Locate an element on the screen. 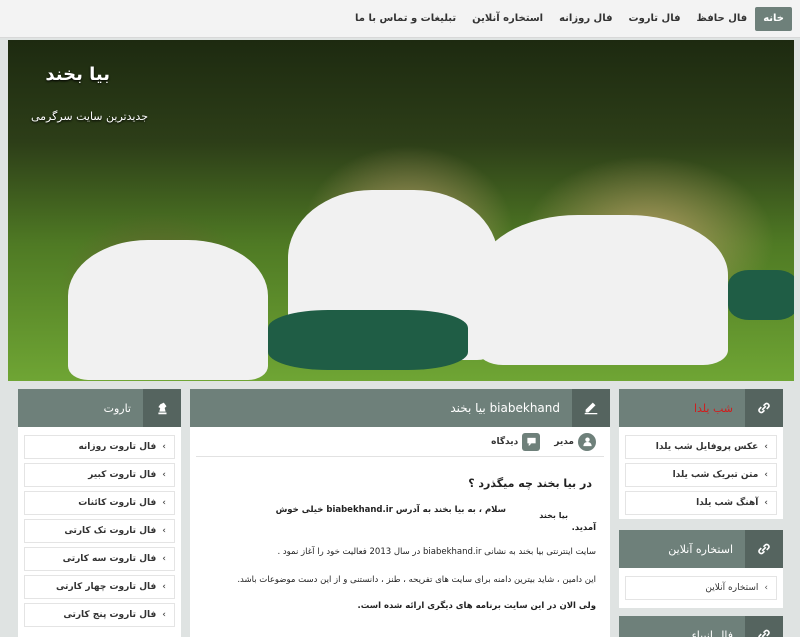  tarot-panel-header: تاروت is located at coordinates (99, 408).